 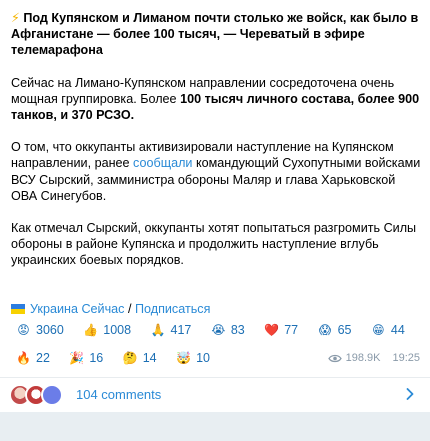 I want to click on reaction-chip: 🔥 22, so click(x=34, y=358).